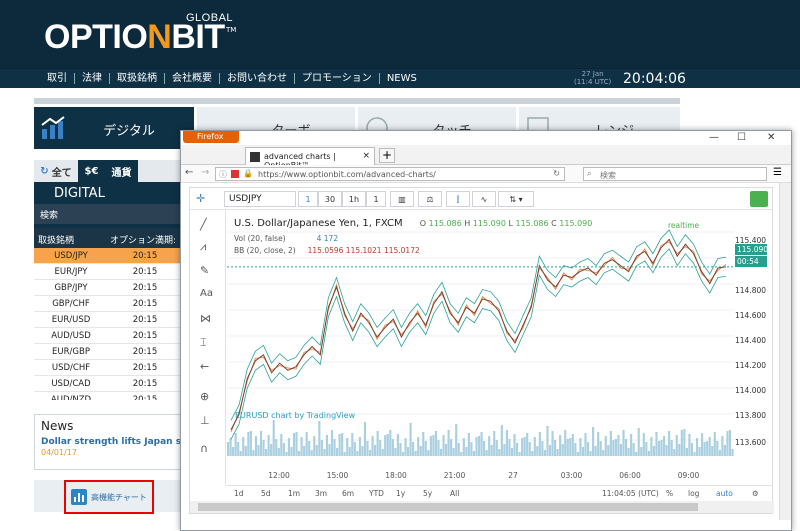 Image resolution: width=800 pixels, height=531 pixels. What do you see at coordinates (448, 507) in the screenshot?
I see `chart-scroll-thumb` at bounding box center [448, 507].